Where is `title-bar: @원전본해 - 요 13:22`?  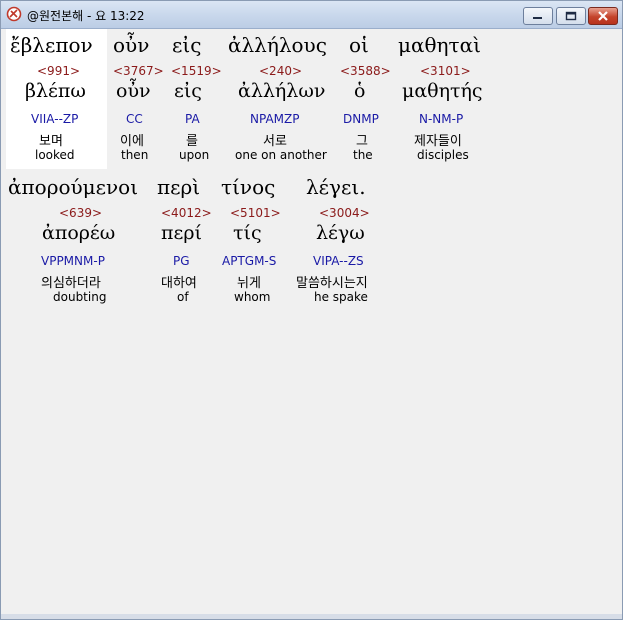
title-bar: @원전본해 - 요 13:22 is located at coordinates (311, 15).